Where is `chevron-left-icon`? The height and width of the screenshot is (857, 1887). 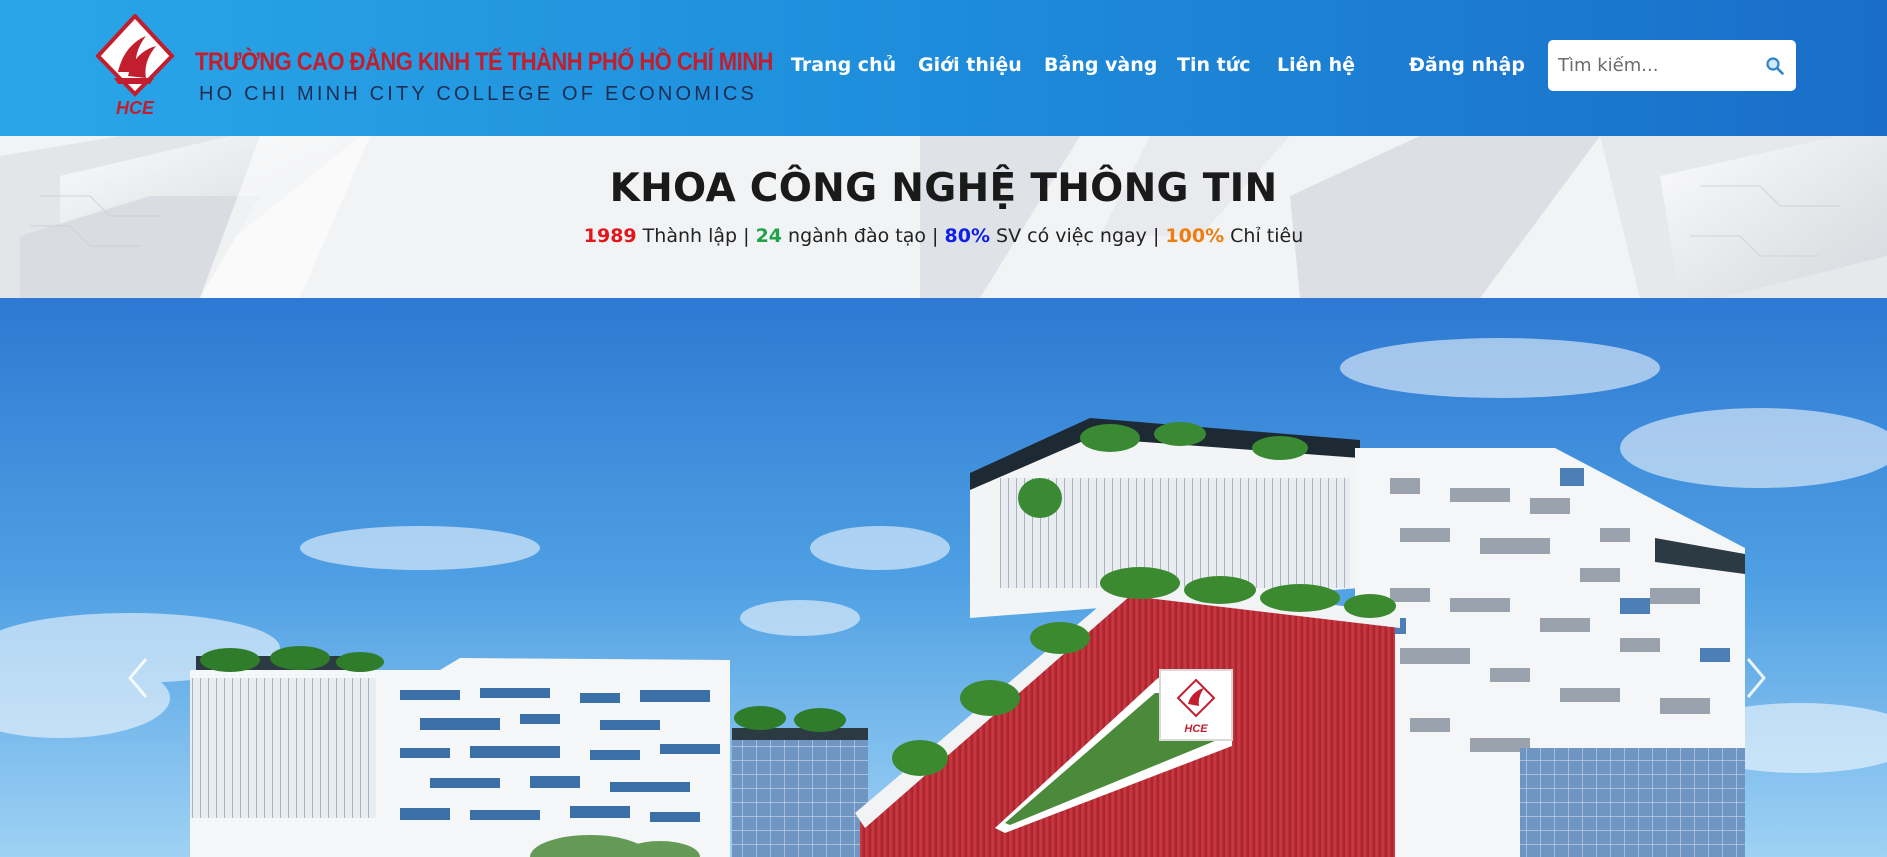
chevron-left-icon is located at coordinates (138, 678).